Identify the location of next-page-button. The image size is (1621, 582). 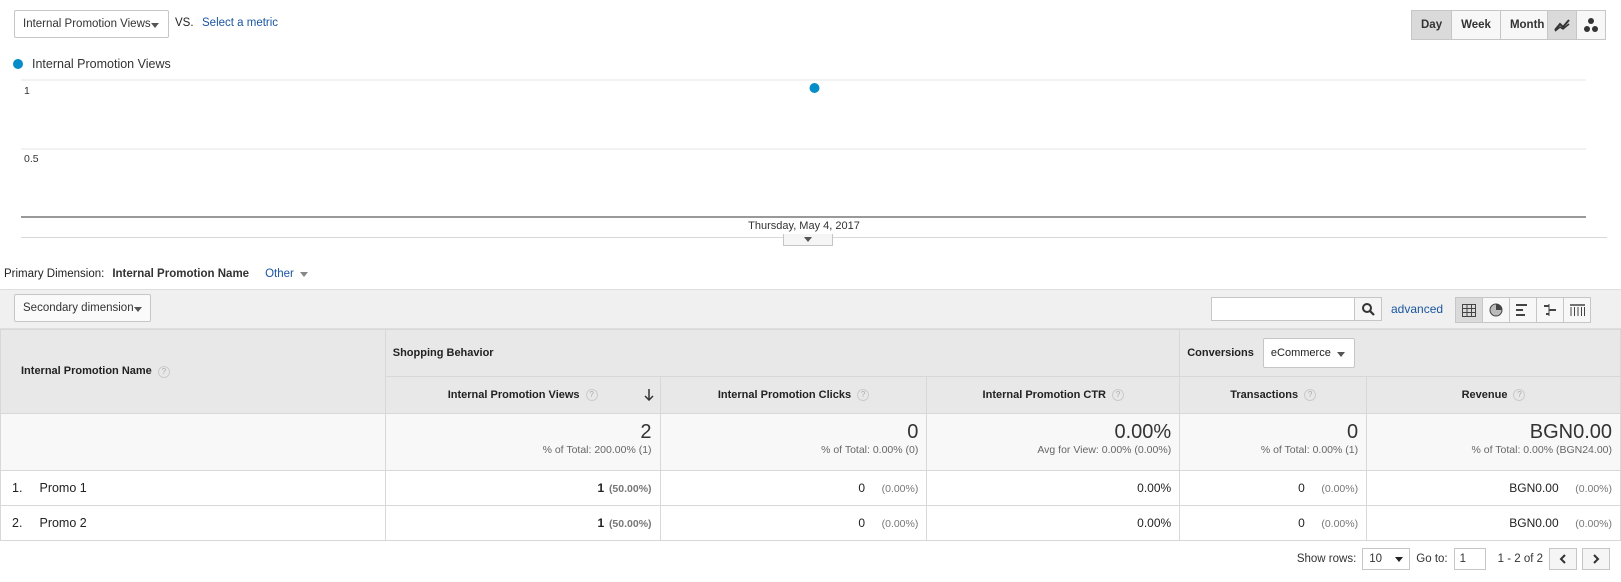
(1596, 559).